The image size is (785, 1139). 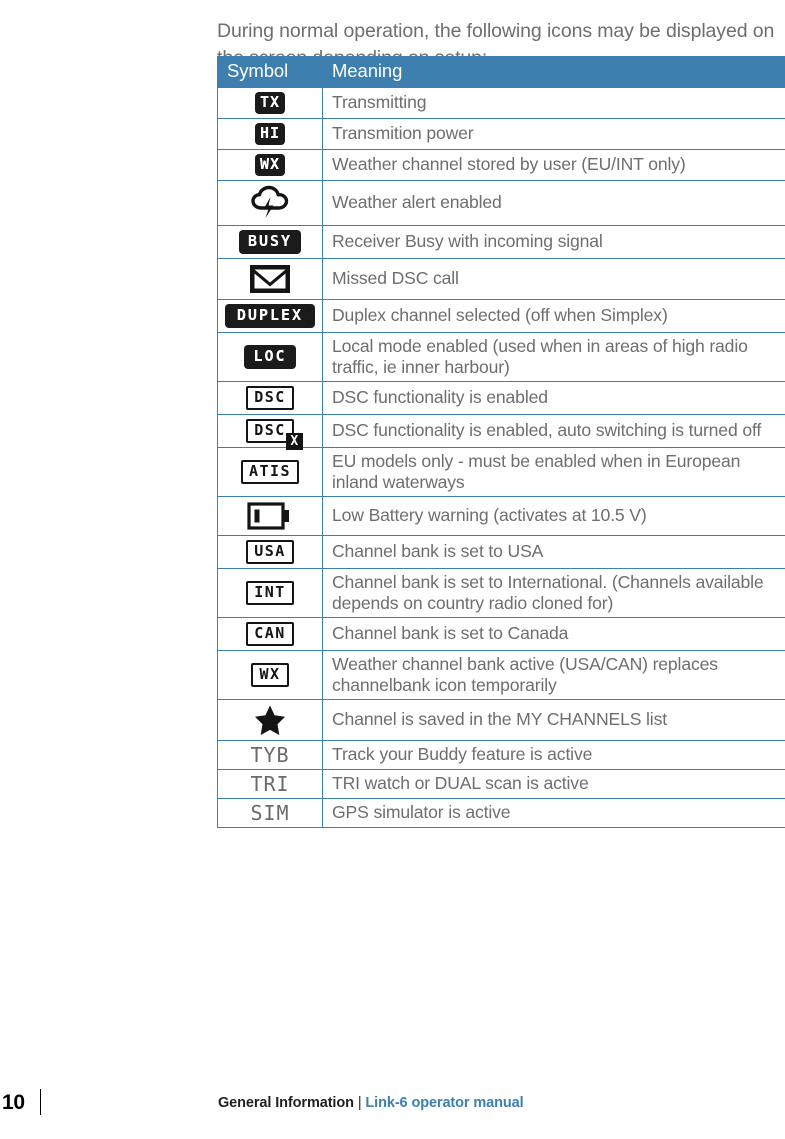 I want to click on symbol-cell: DSC, so click(x=270, y=398).